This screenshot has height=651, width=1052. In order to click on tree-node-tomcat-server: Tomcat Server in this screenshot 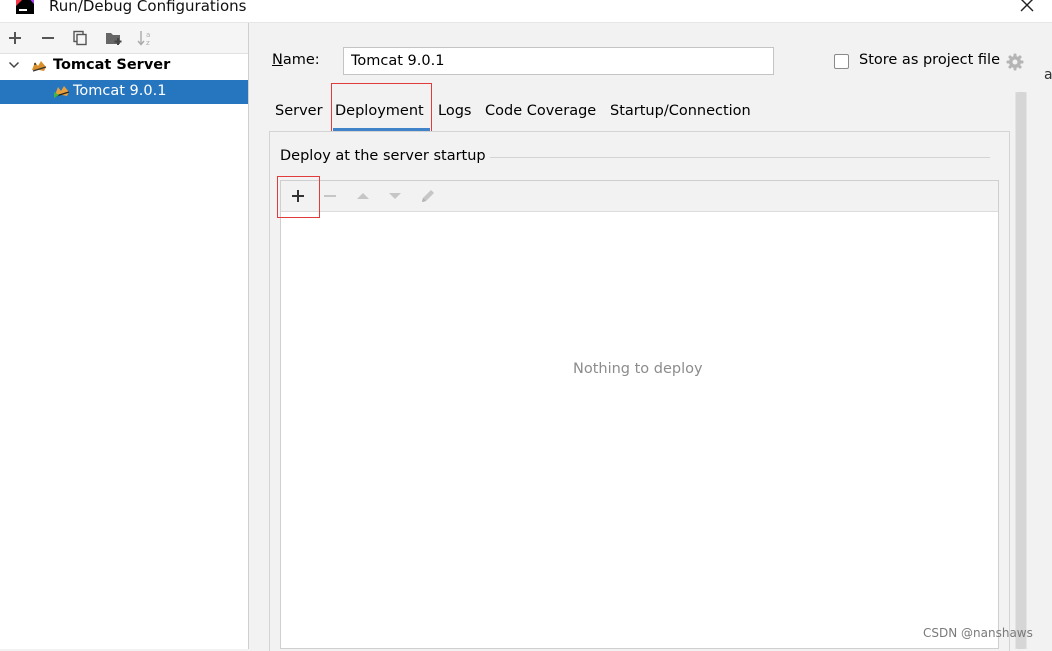, I will do `click(124, 66)`.